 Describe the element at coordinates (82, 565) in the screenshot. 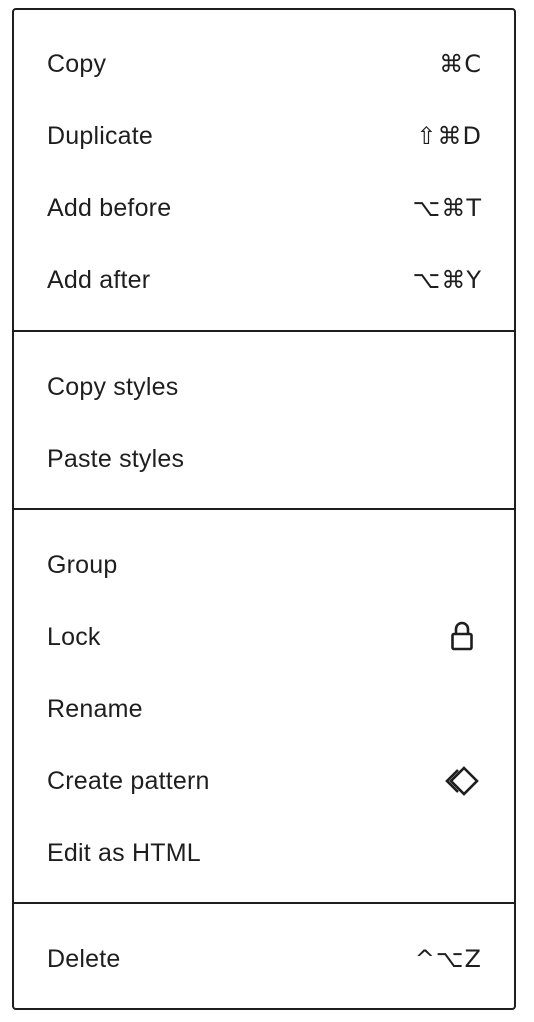

I see `menu-item-label: Group` at that location.